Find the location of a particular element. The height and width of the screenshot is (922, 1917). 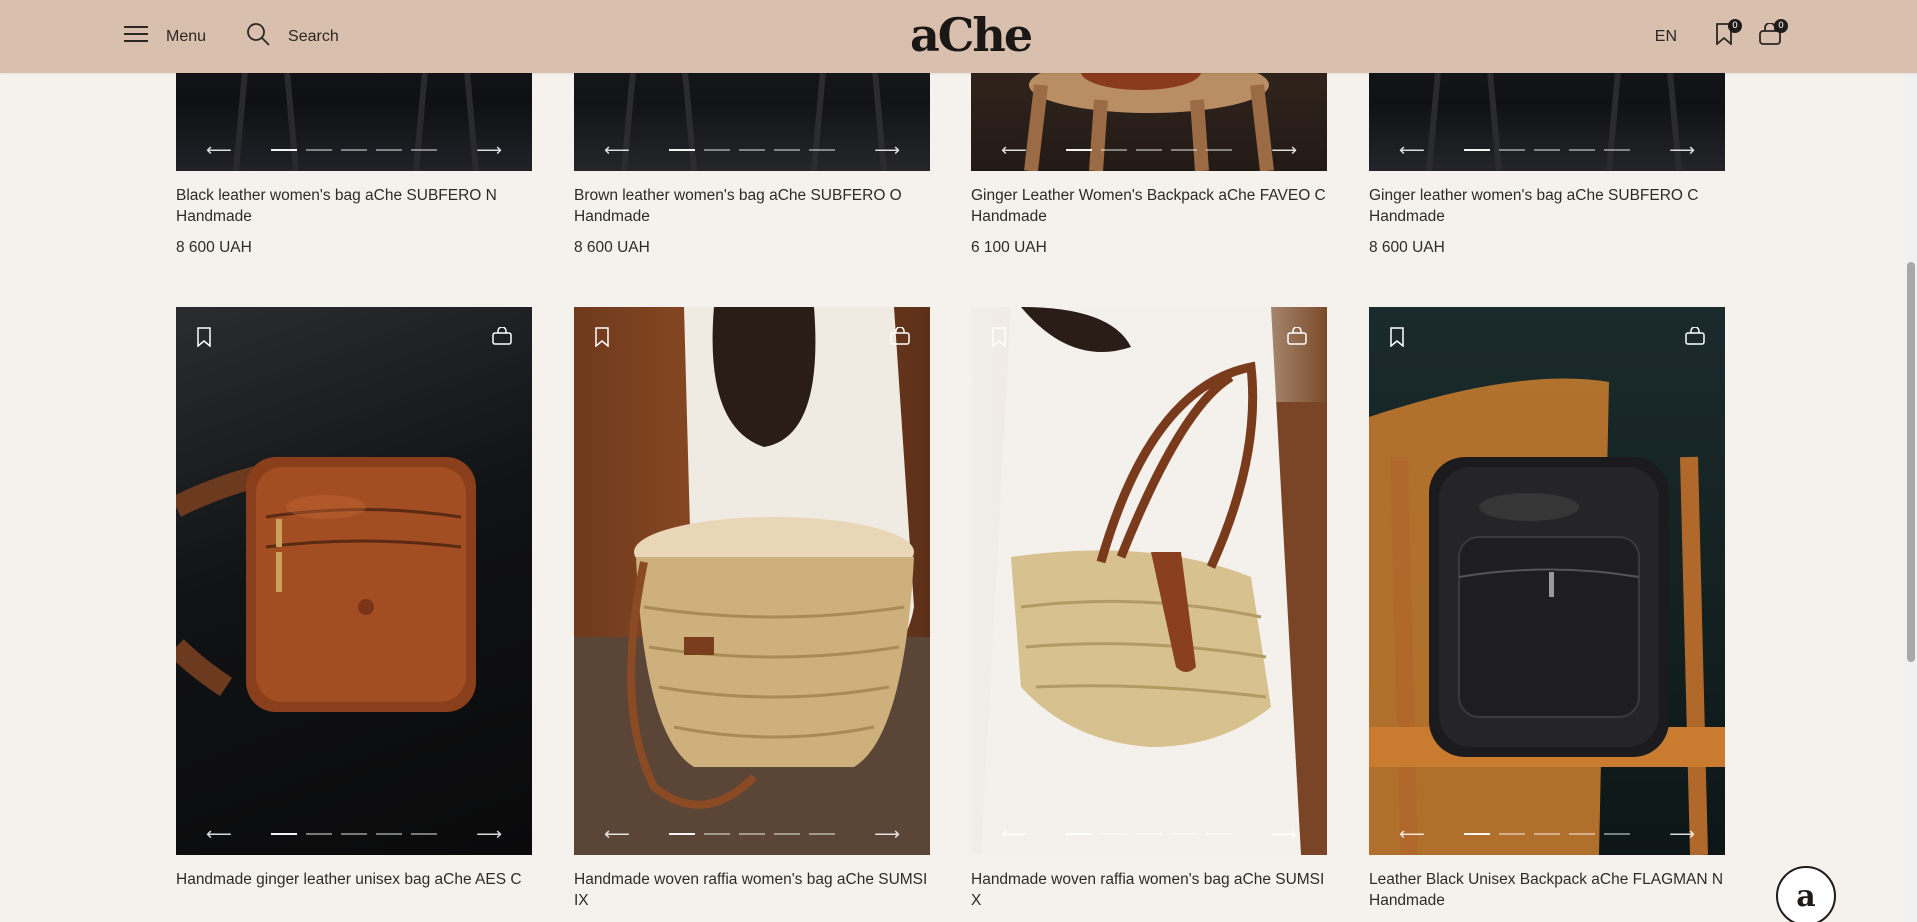

search-button: Search is located at coordinates (292, 36).